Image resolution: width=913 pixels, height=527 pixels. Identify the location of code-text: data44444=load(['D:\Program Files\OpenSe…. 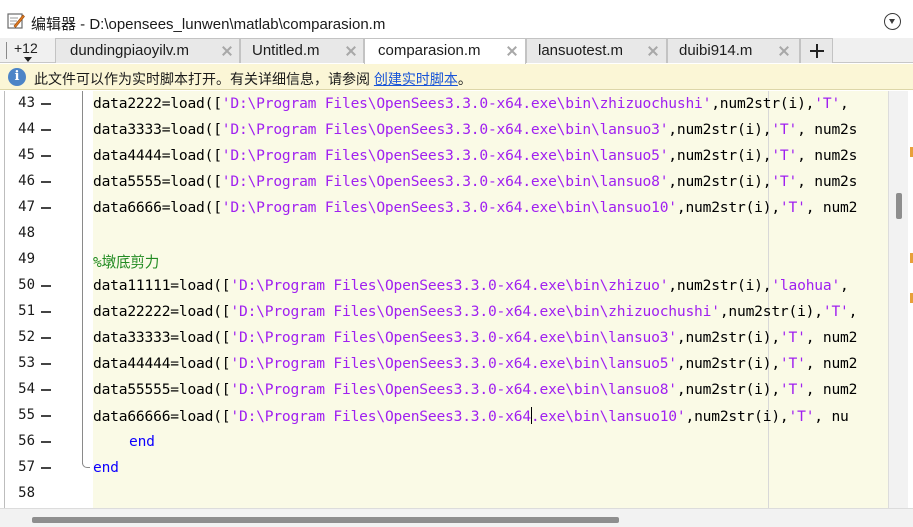
(475, 363).